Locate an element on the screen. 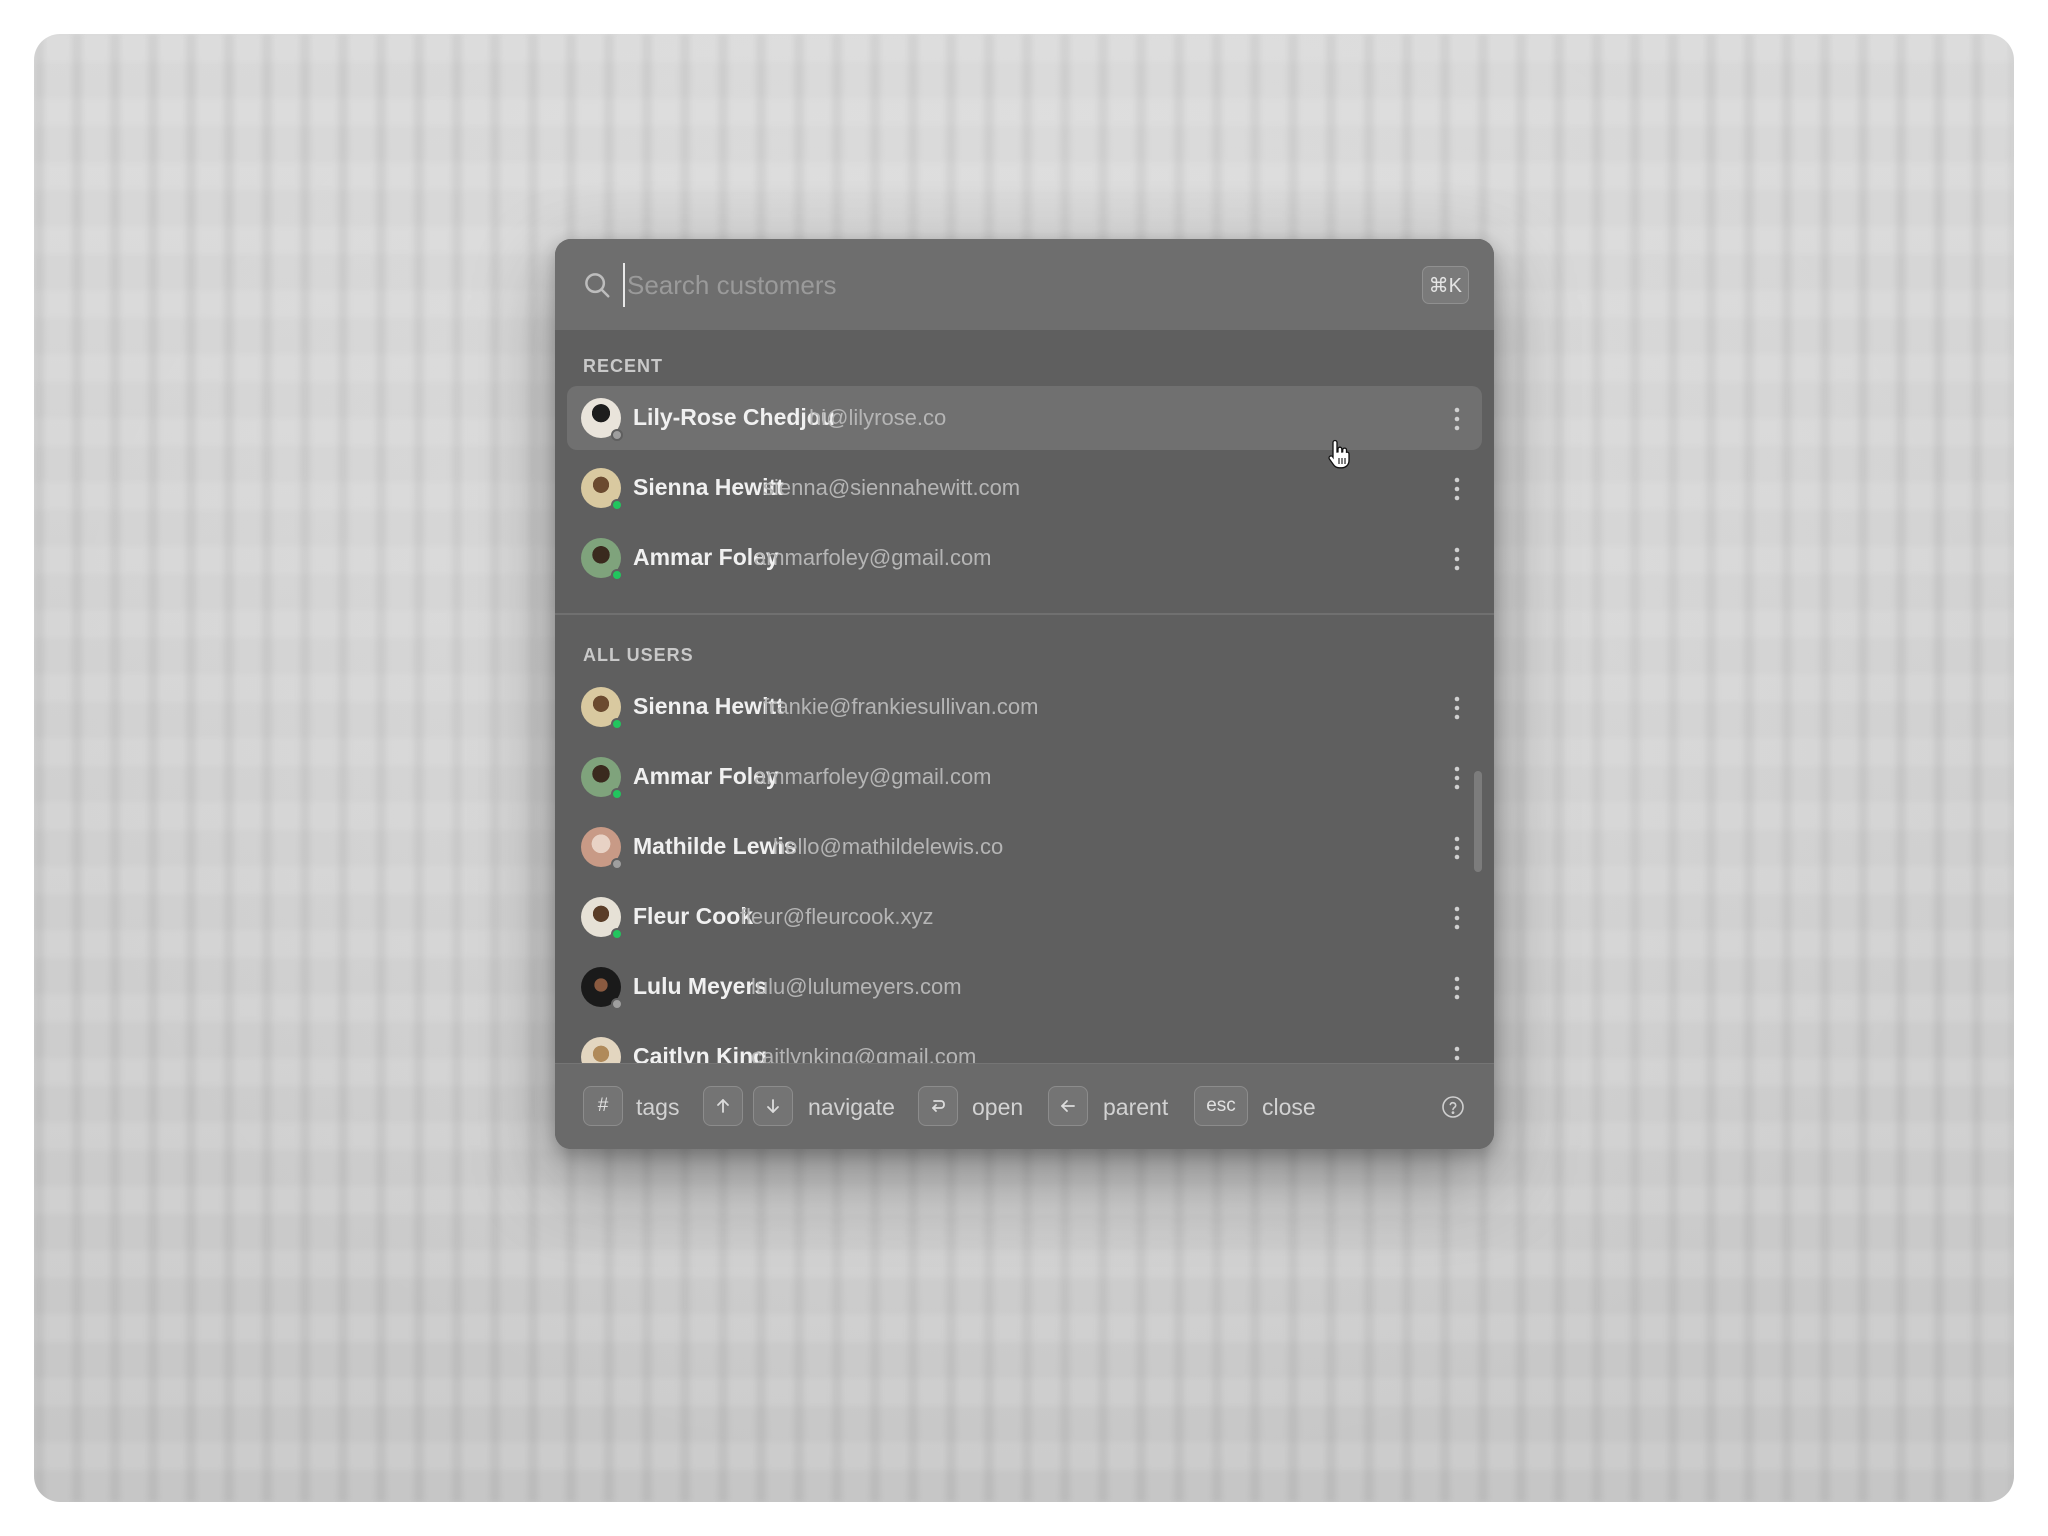  customer-email: lulu@lulumeyers.com is located at coordinates (856, 986).